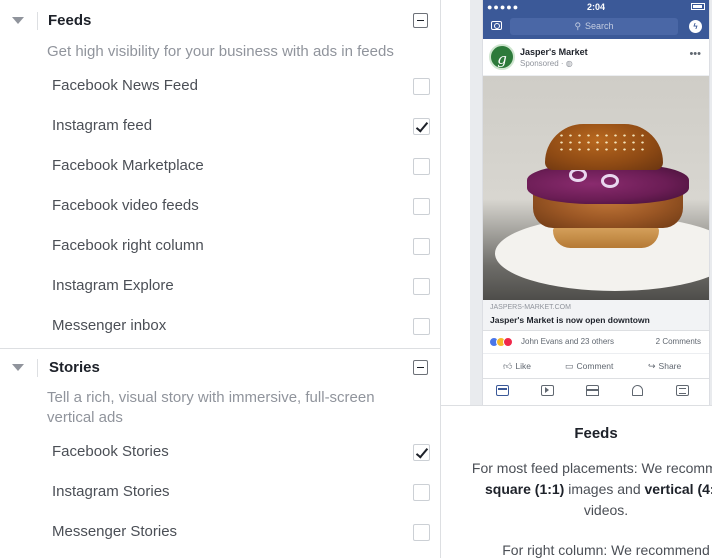  I want to click on share-icon: ↪, so click(652, 366).